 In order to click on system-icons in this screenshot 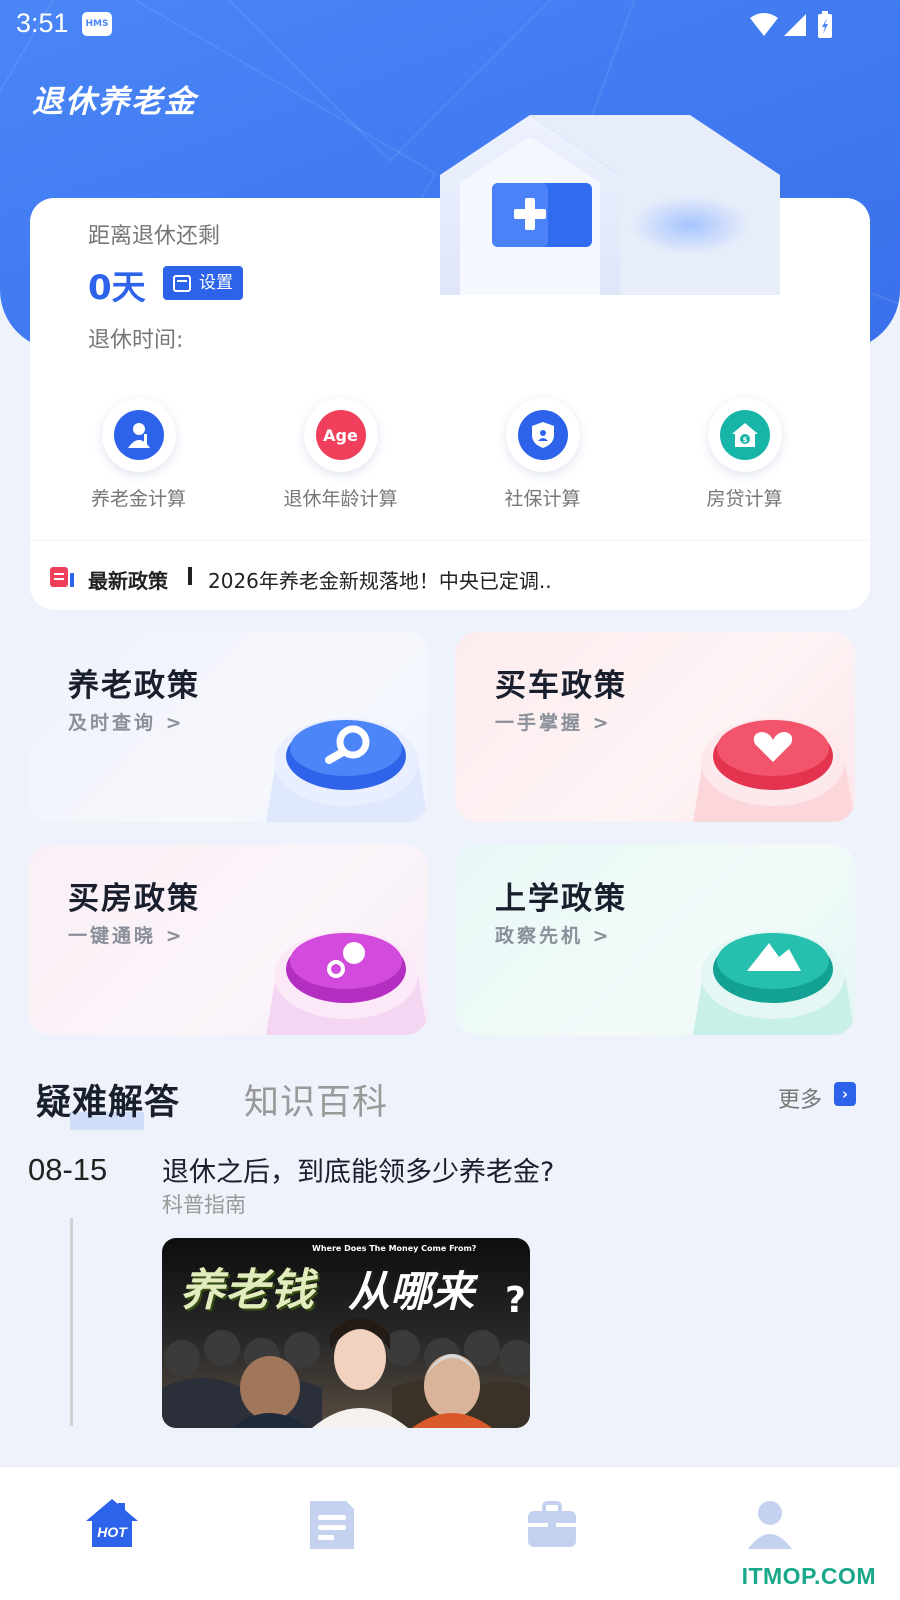, I will do `click(800, 27)`.